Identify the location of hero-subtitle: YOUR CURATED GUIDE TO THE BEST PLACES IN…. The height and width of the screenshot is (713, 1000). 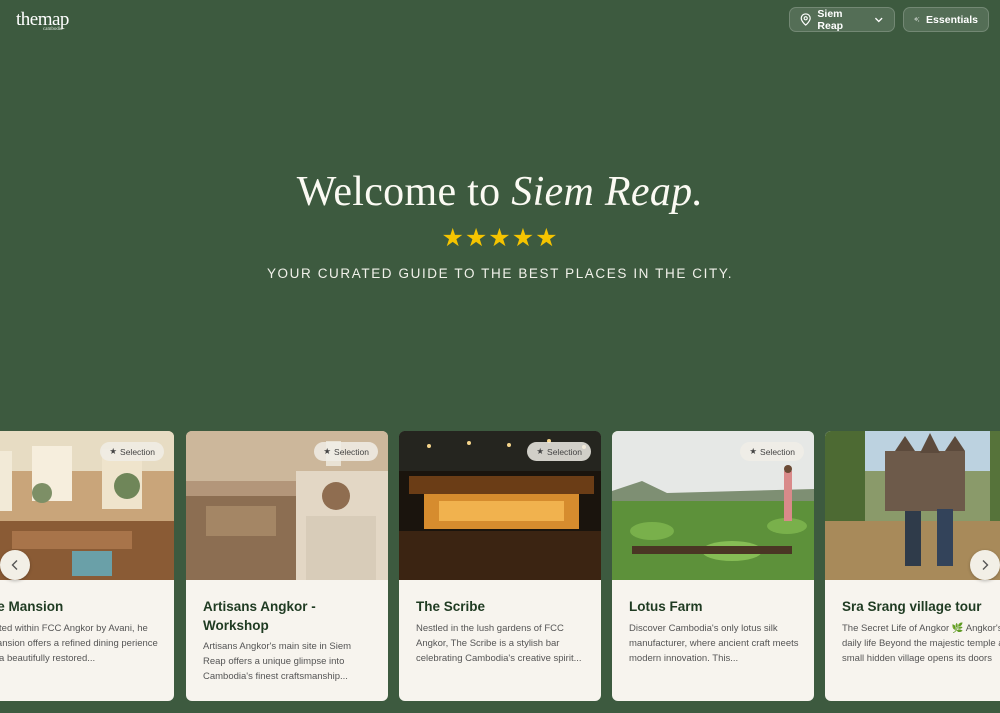
(500, 273).